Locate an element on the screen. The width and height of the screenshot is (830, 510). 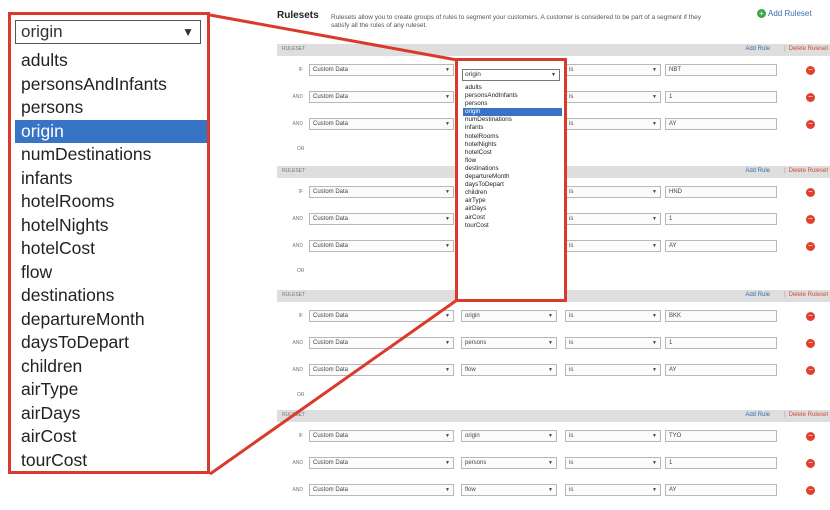
popup-option: hotelNights is located at coordinates (512, 145).